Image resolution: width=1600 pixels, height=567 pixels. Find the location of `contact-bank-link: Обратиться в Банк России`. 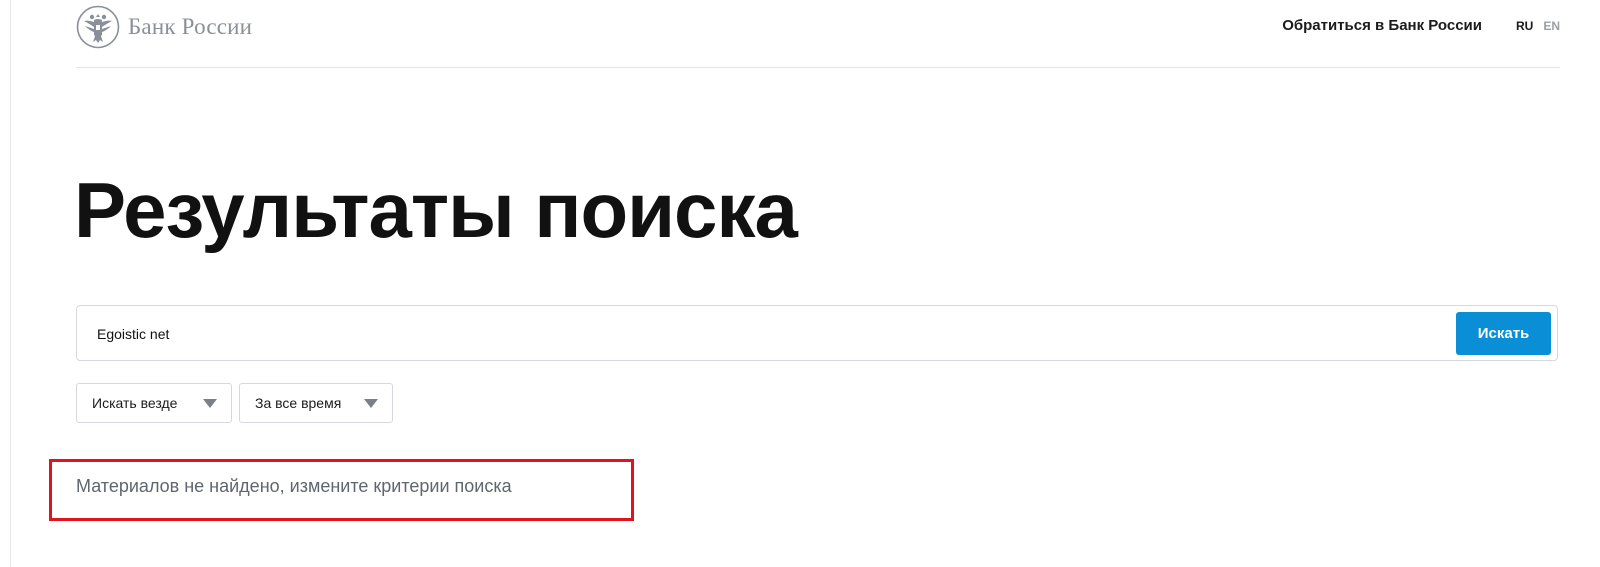

contact-bank-link: Обратиться в Банк России is located at coordinates (1382, 25).